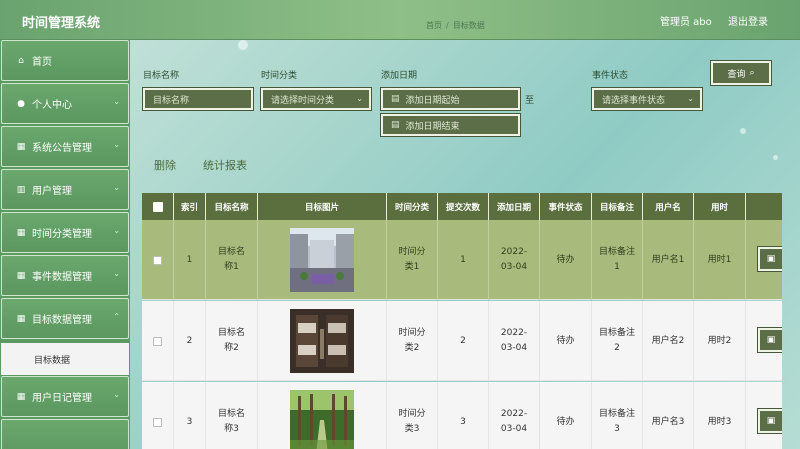  Describe the element at coordinates (395, 125) in the screenshot. I see `calendar-icon: ▤` at that location.